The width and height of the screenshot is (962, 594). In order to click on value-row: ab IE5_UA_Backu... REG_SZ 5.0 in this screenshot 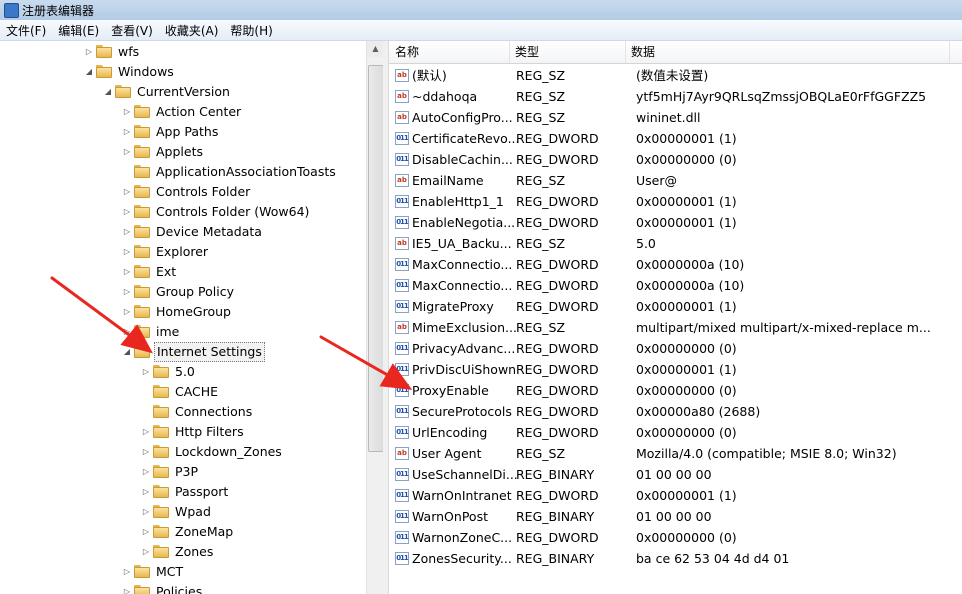, I will do `click(675, 243)`.